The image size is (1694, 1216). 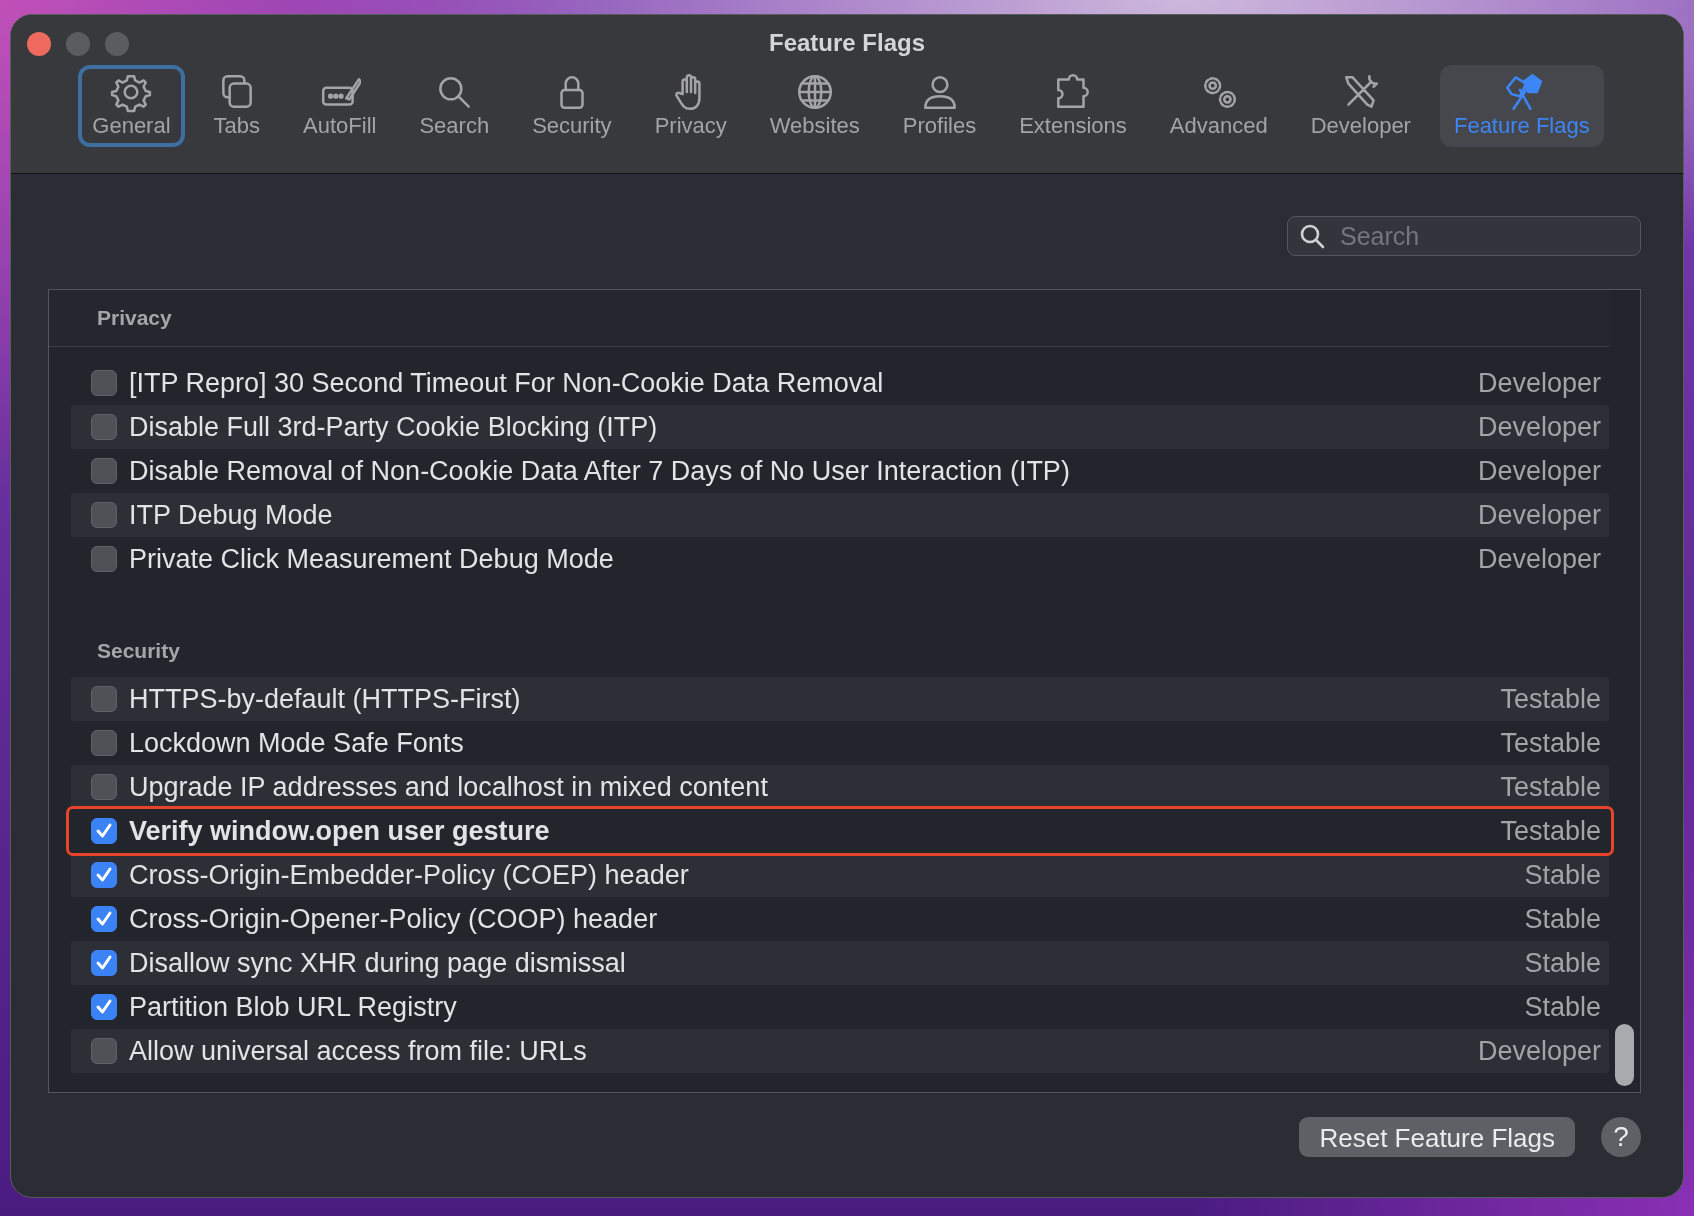 What do you see at coordinates (1312, 236) in the screenshot?
I see `search-icon` at bounding box center [1312, 236].